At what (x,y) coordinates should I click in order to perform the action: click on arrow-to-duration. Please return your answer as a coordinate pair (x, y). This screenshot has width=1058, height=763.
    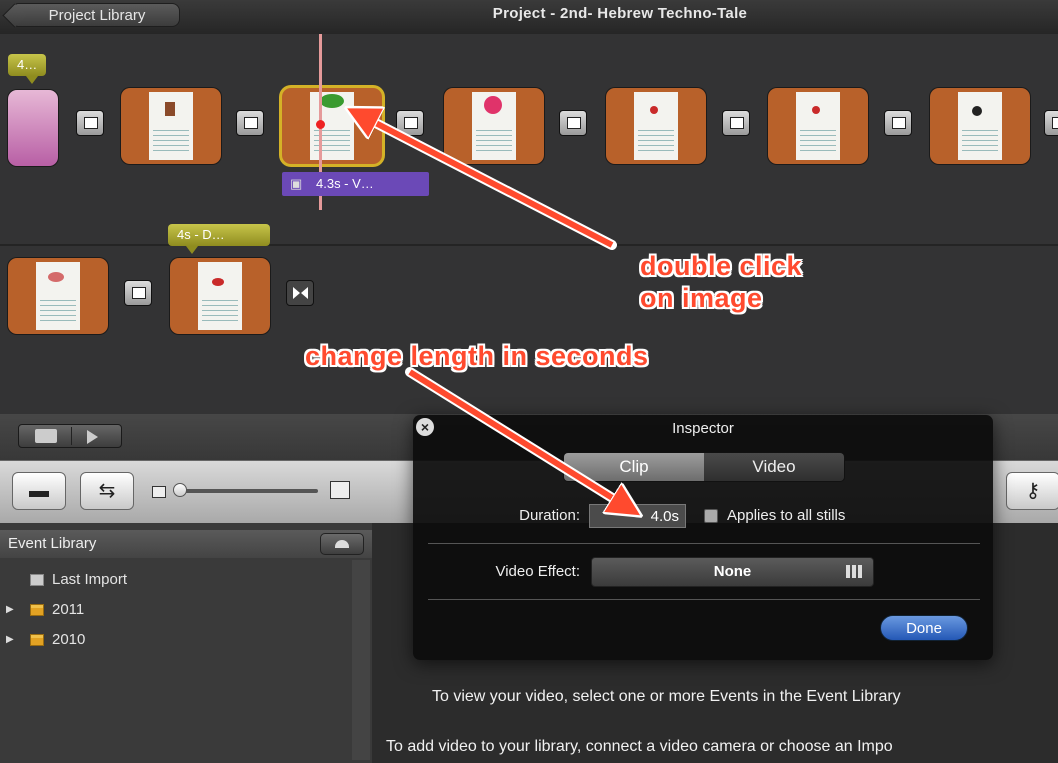
    Looking at the image, I should click on (515, 436).